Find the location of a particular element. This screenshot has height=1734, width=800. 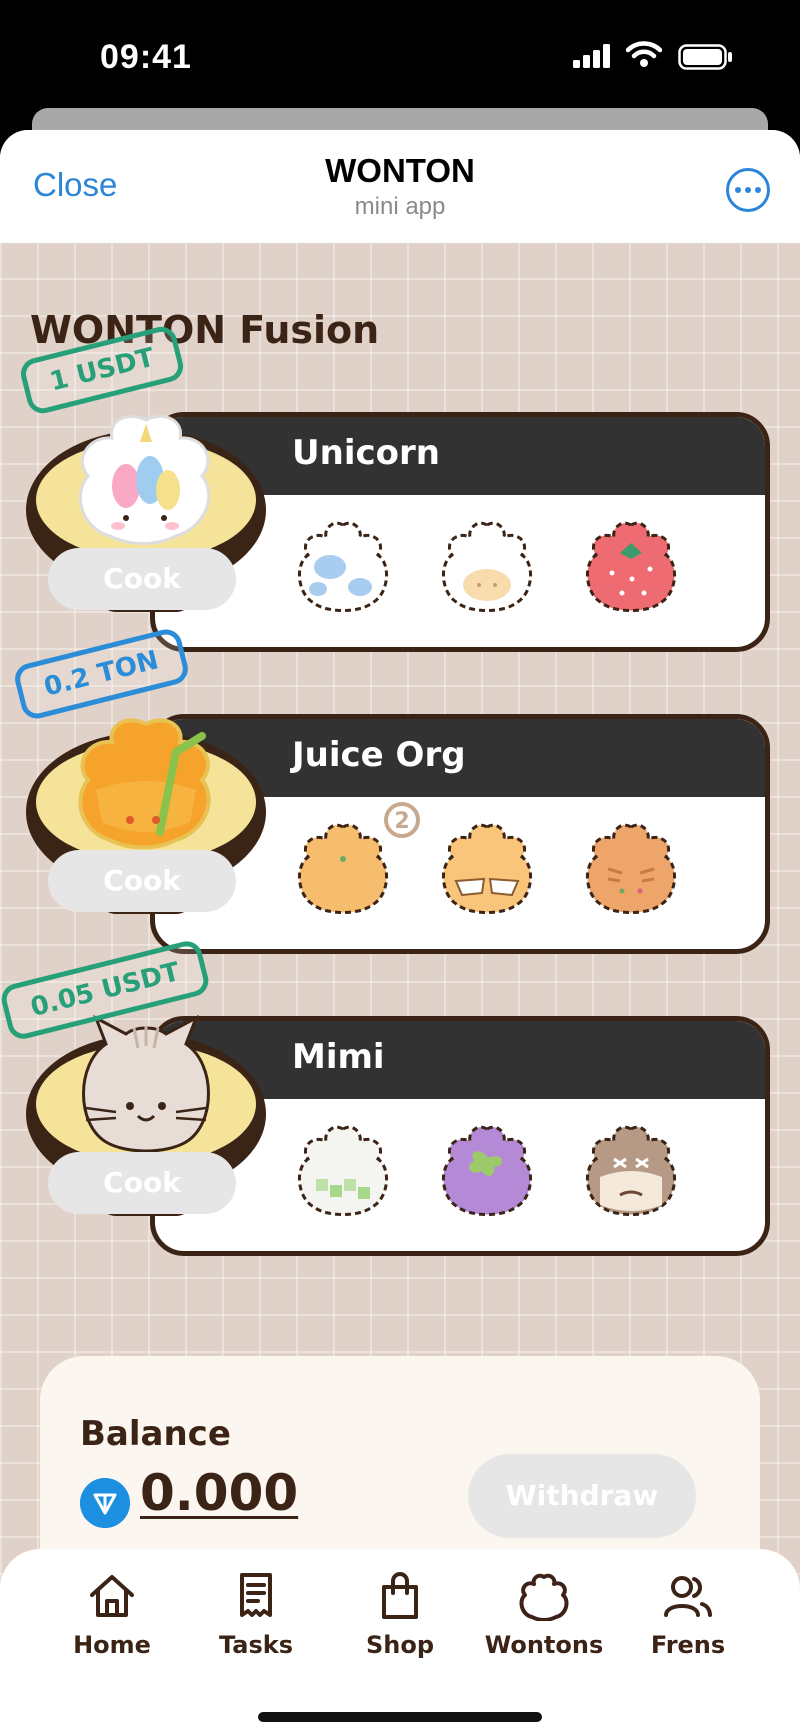

recipe-bowl-juice-org: Cook is located at coordinates (146, 817).